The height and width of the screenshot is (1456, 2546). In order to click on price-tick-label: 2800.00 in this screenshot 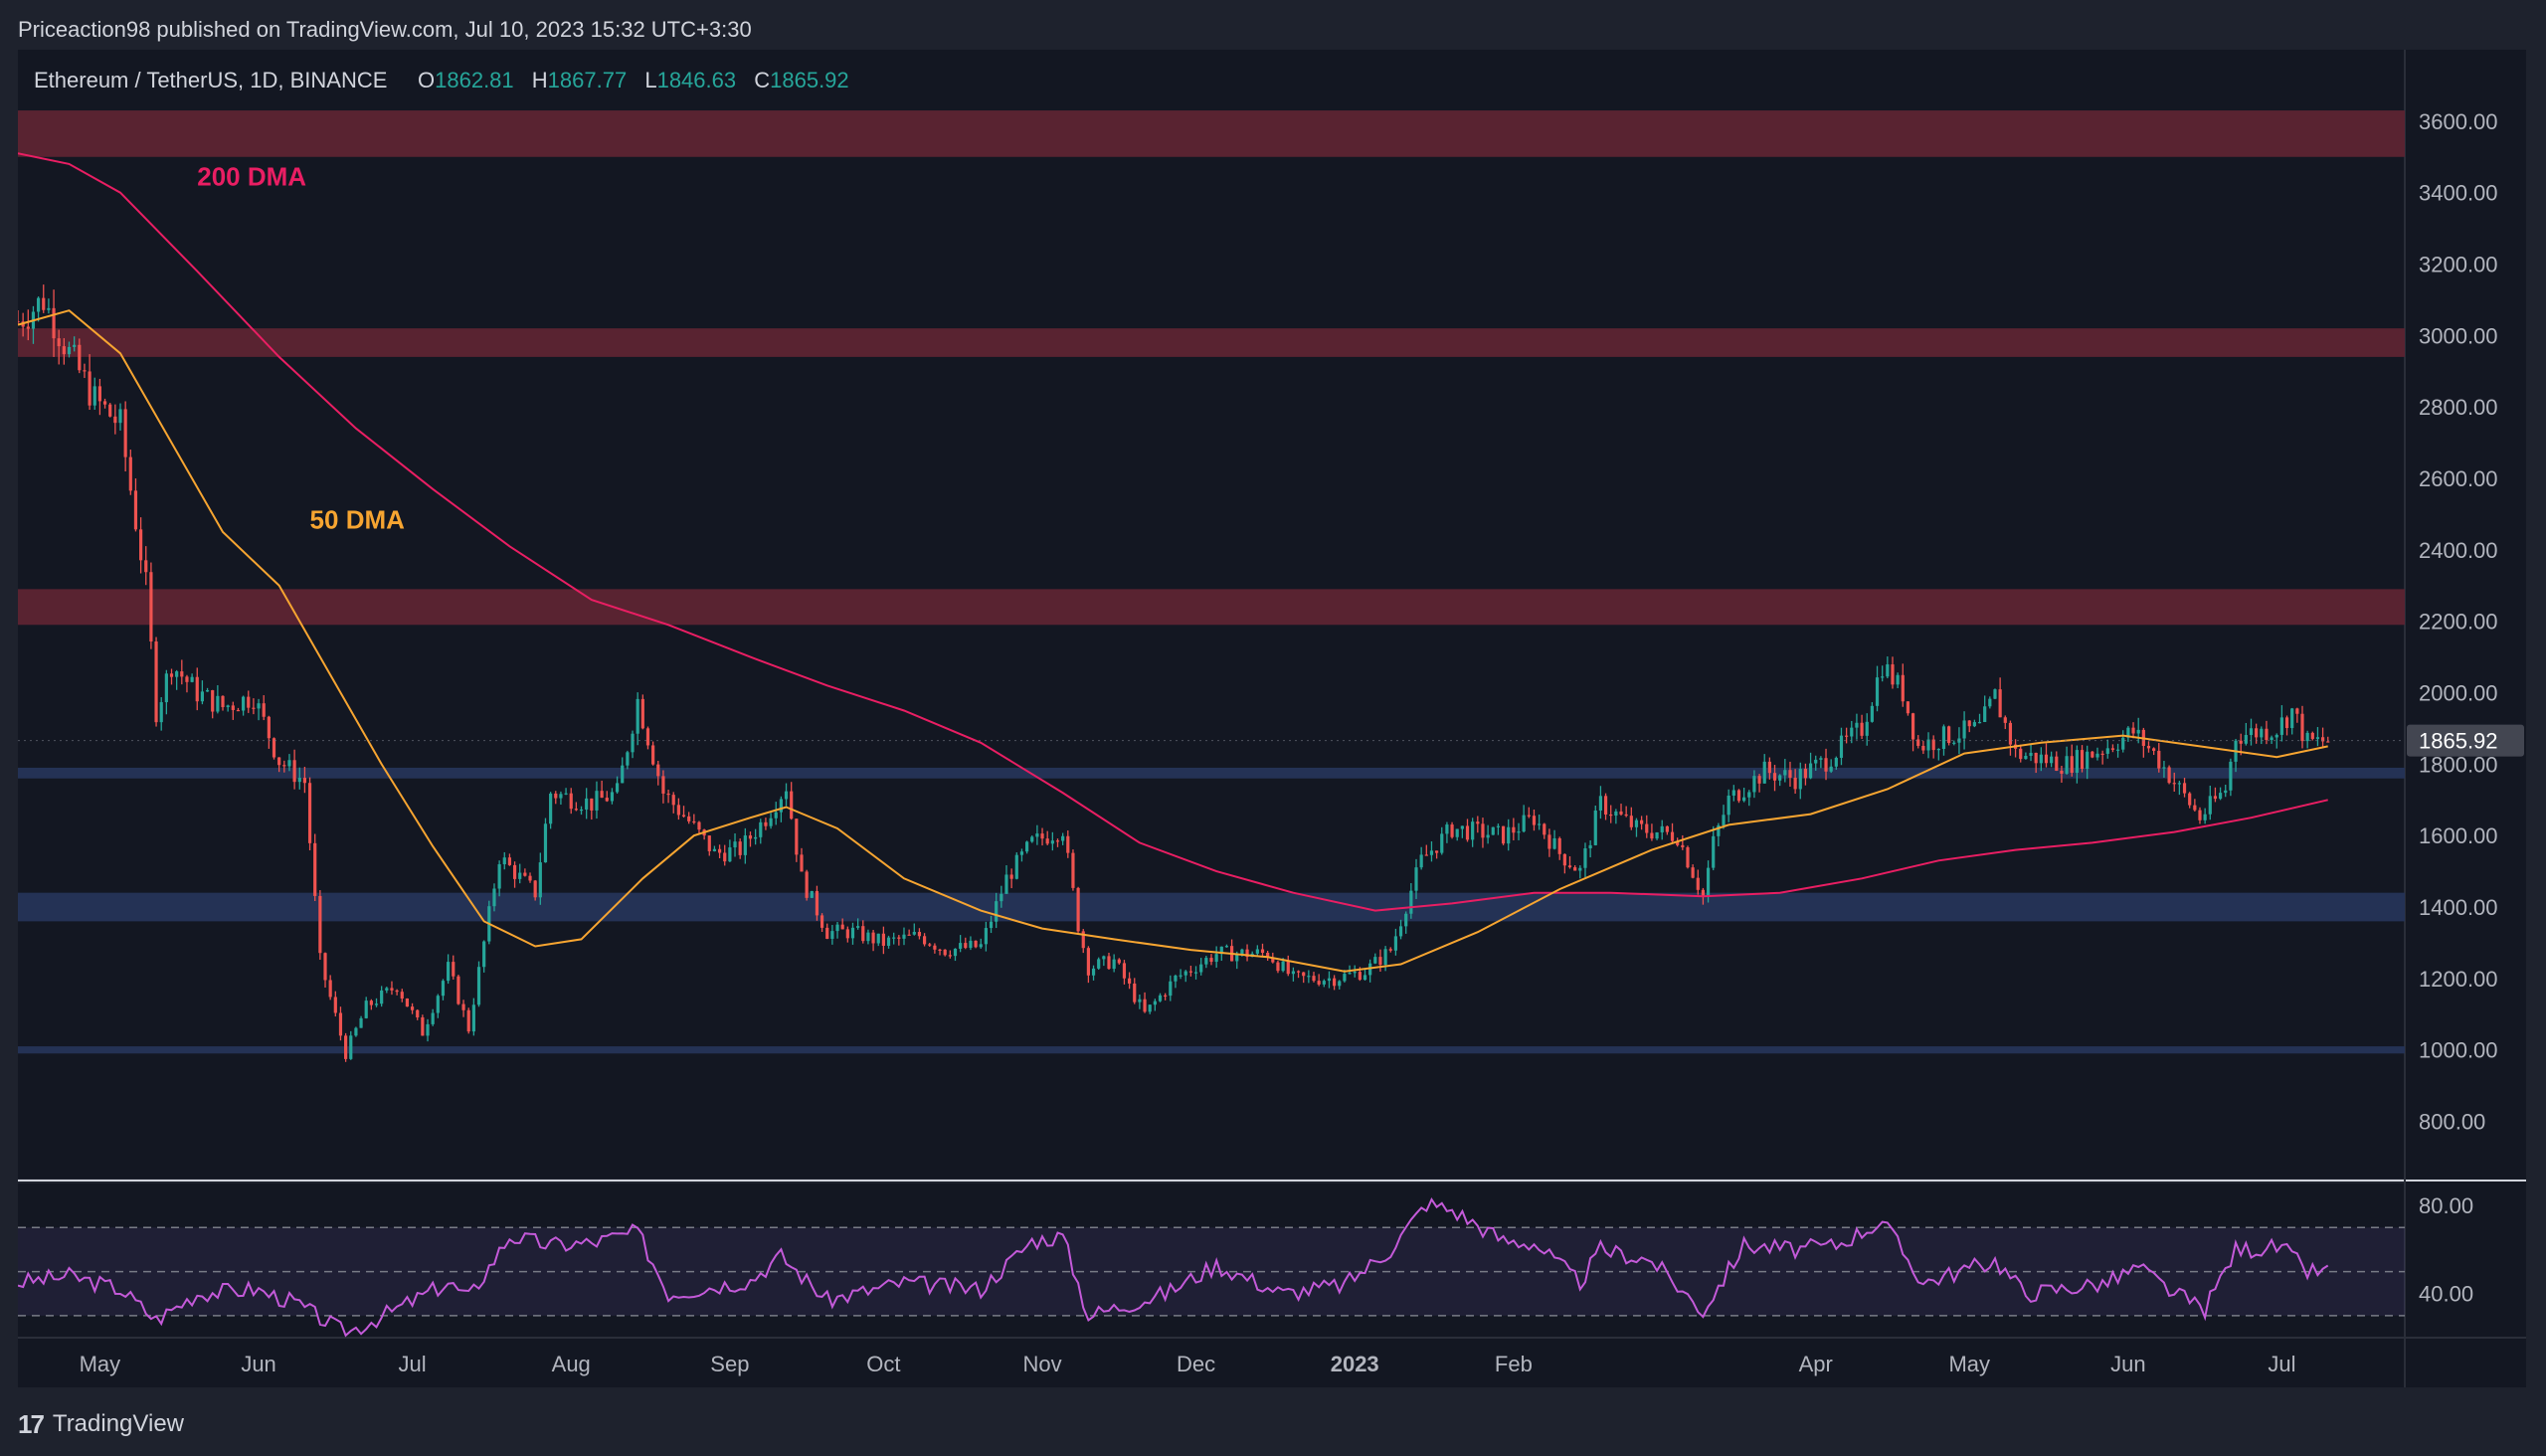, I will do `click(2458, 407)`.